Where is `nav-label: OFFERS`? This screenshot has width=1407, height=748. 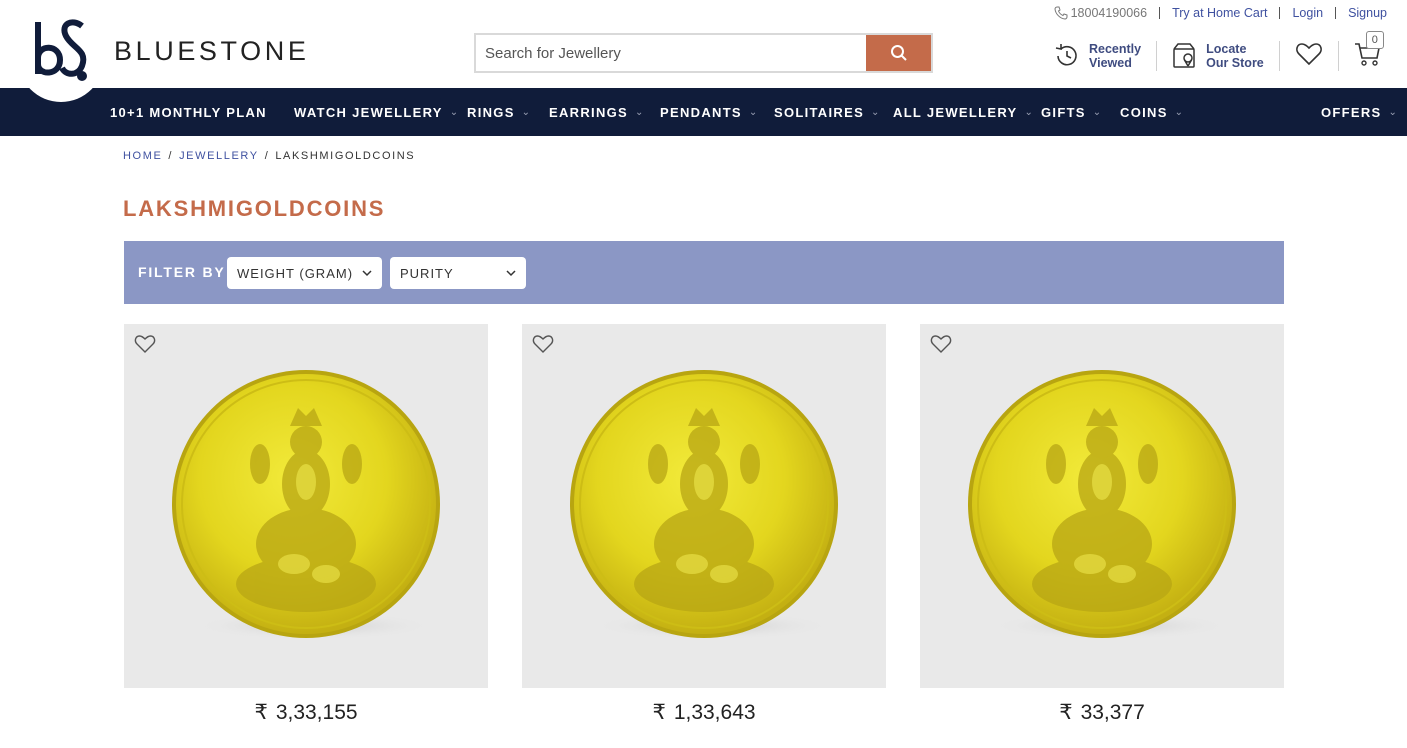 nav-label: OFFERS is located at coordinates (1351, 112).